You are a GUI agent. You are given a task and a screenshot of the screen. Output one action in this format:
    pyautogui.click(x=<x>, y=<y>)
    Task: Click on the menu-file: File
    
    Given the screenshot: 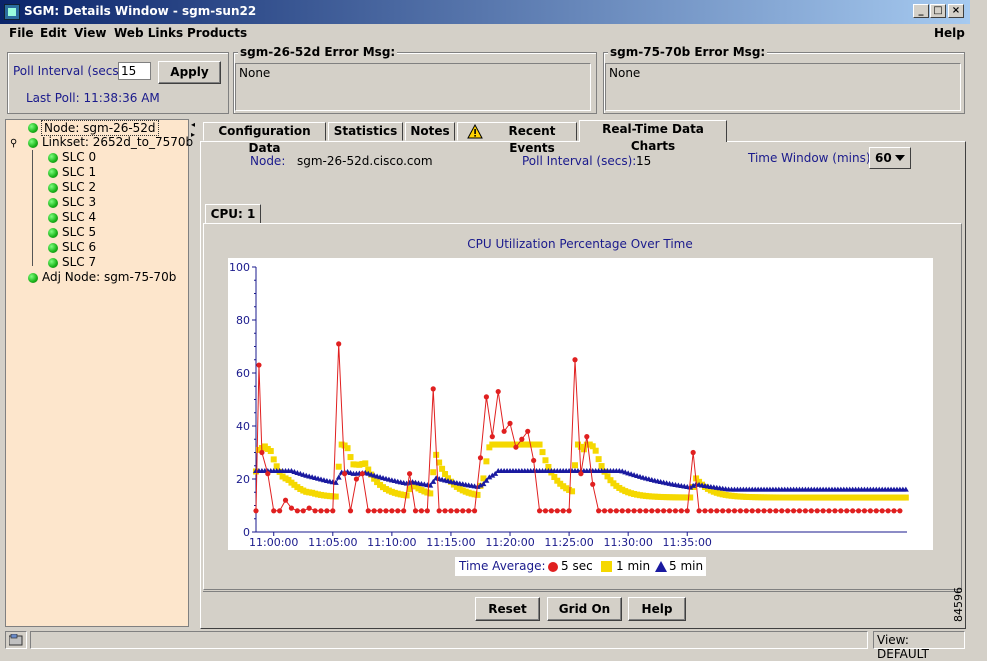 What is the action you would take?
    pyautogui.click(x=21, y=33)
    